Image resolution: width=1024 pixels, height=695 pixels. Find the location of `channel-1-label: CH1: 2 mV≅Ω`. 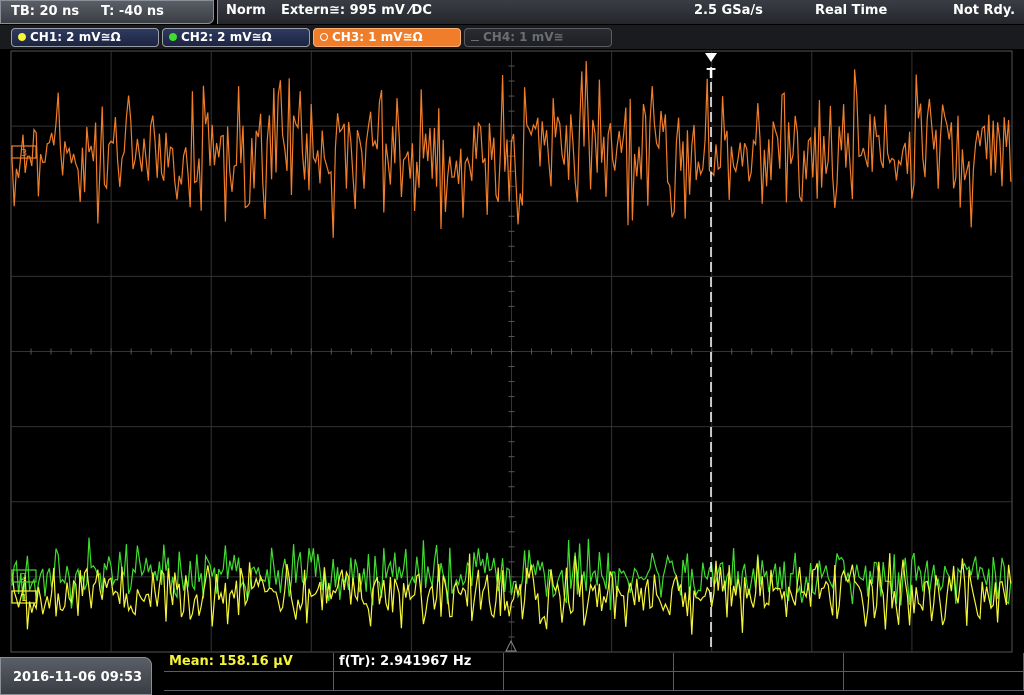

channel-1-label: CH1: 2 mV≅Ω is located at coordinates (75, 37).